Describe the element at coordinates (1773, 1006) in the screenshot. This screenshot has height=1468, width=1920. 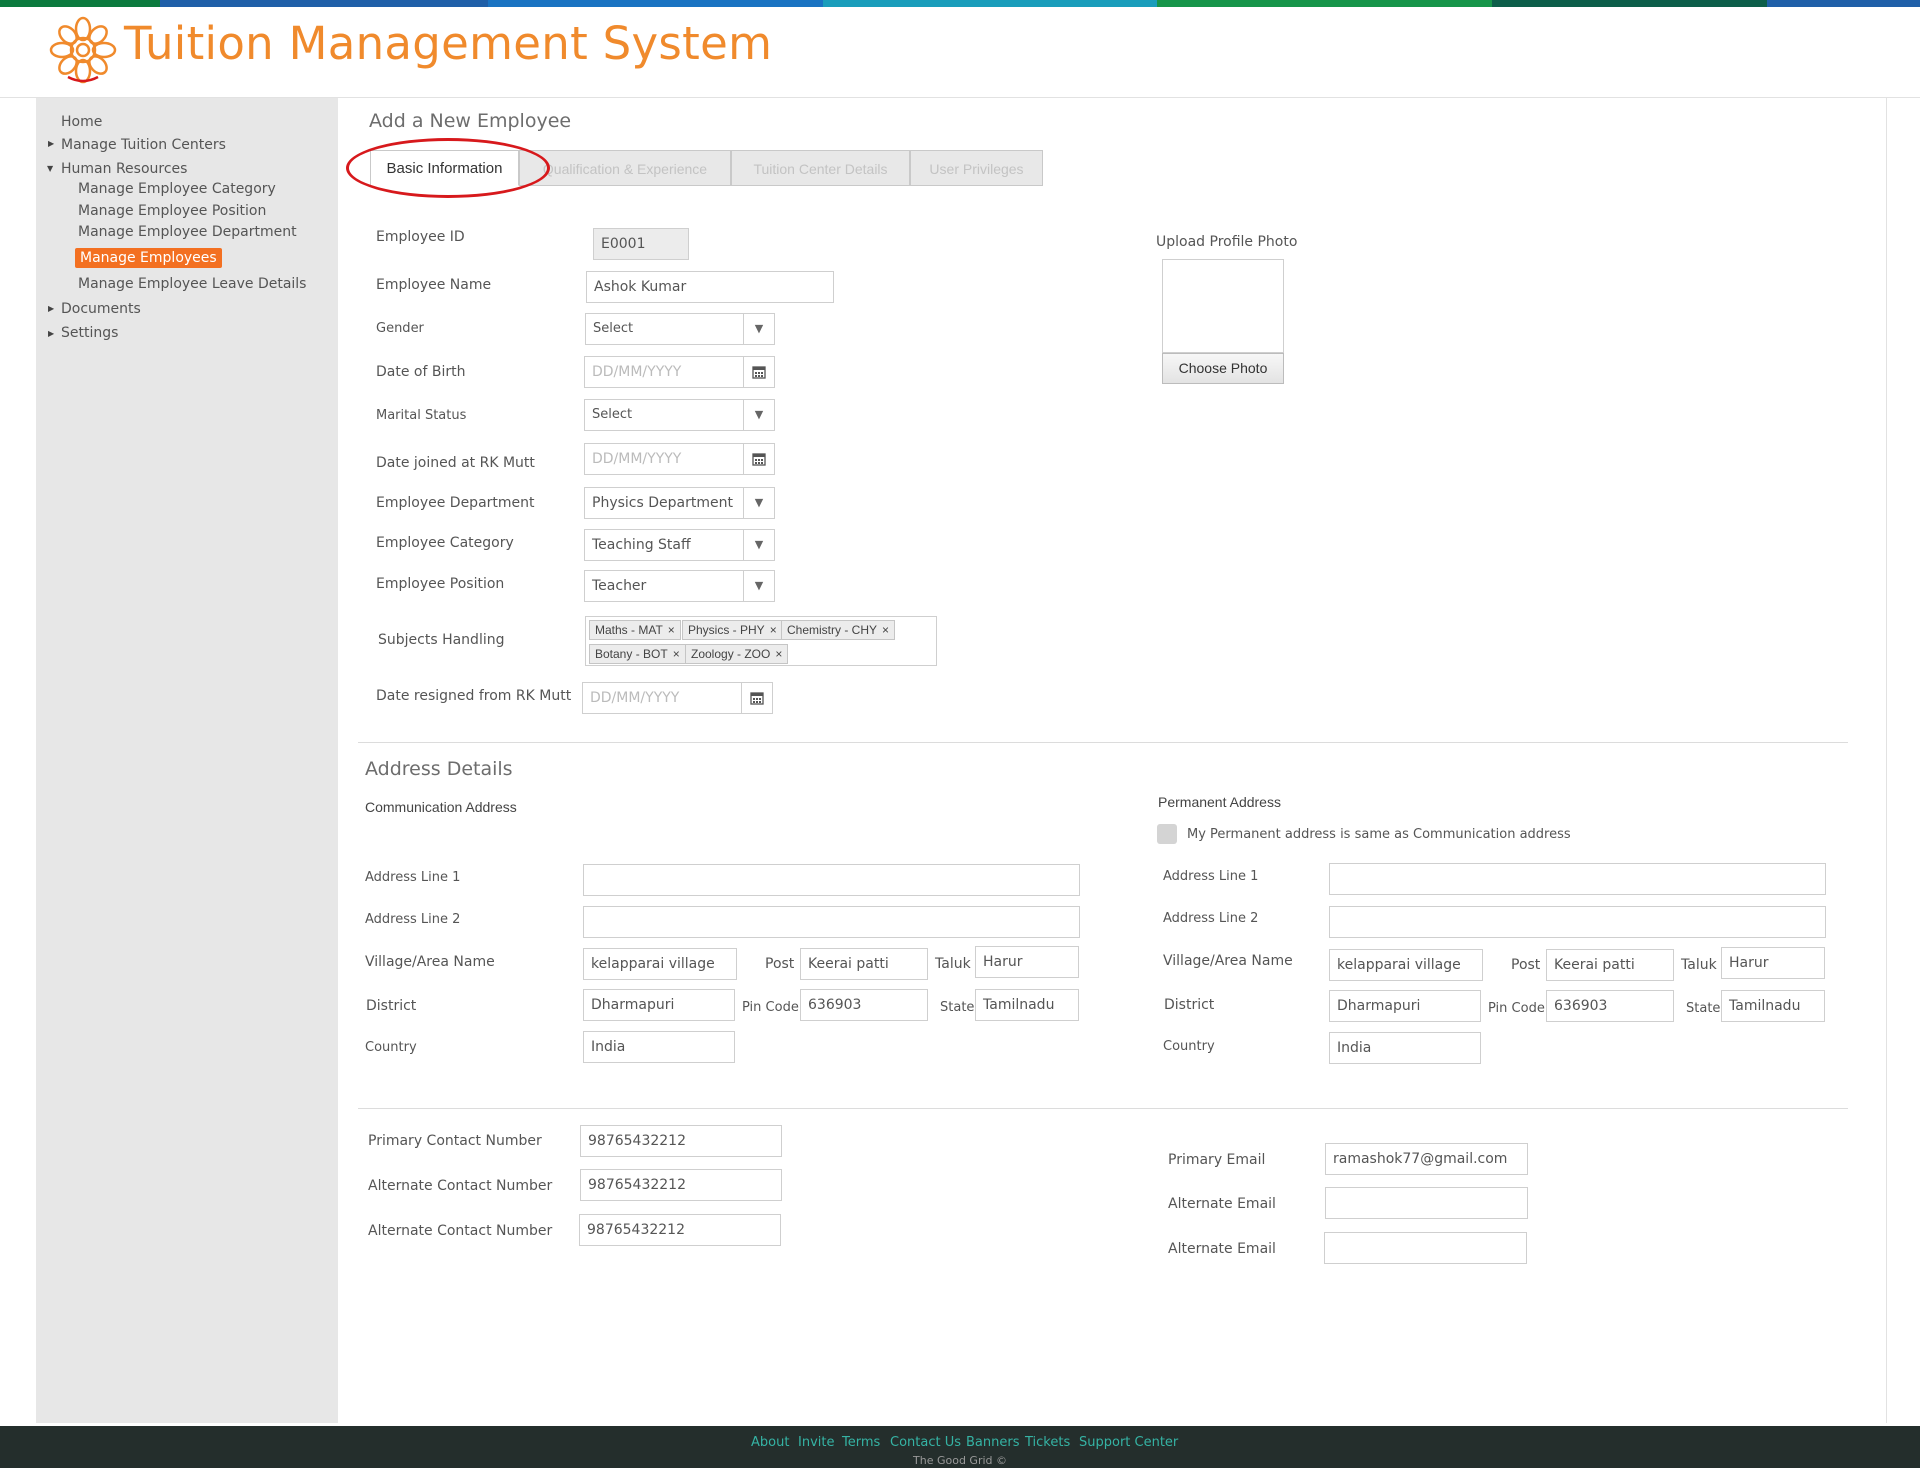
I see `perm-state-input: Tamilnadu` at that location.